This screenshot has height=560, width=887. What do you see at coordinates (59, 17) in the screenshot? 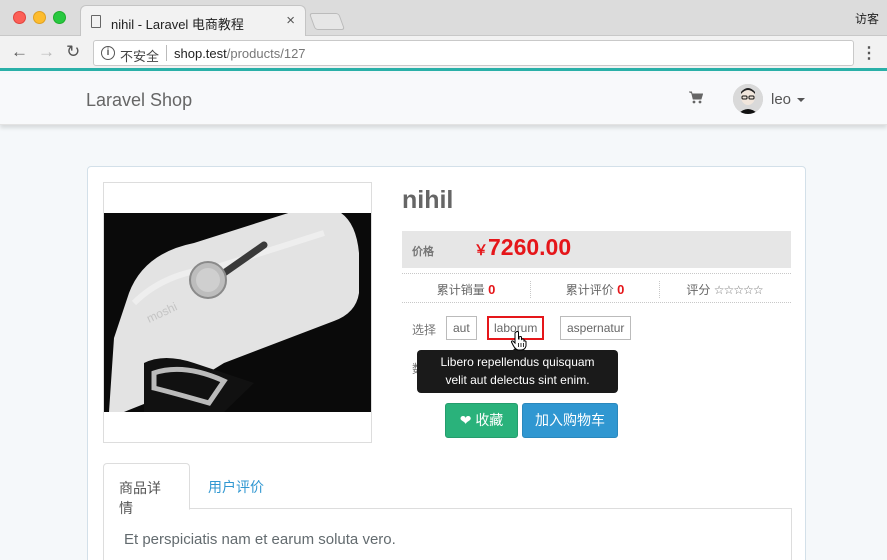
I see `maximize-window-button` at bounding box center [59, 17].